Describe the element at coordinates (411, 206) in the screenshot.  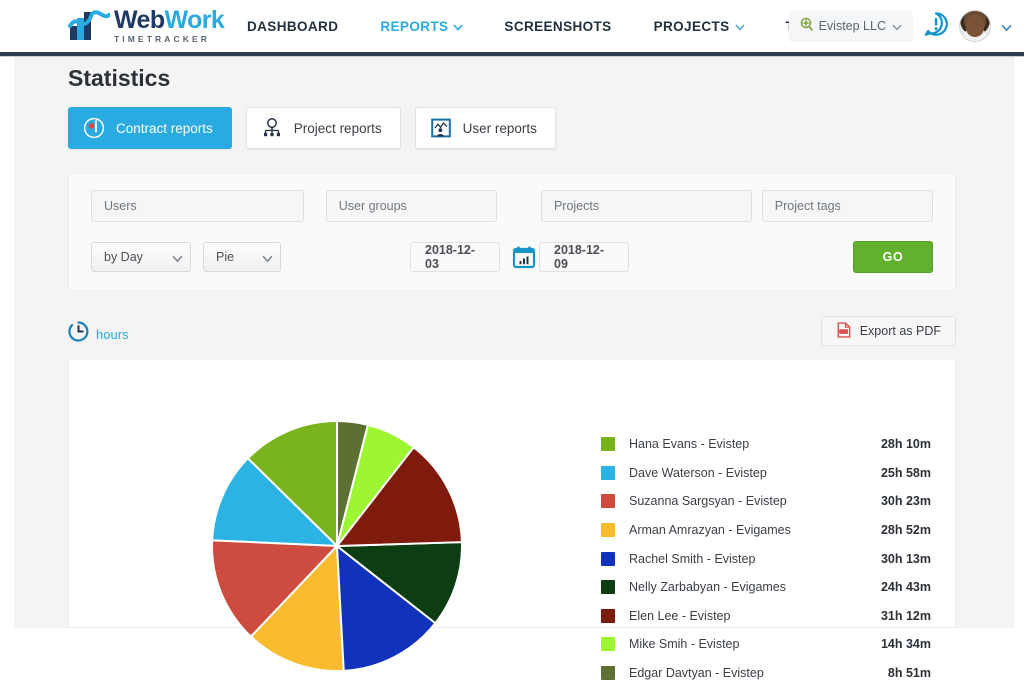
I see `user-groups-input: User groups` at that location.